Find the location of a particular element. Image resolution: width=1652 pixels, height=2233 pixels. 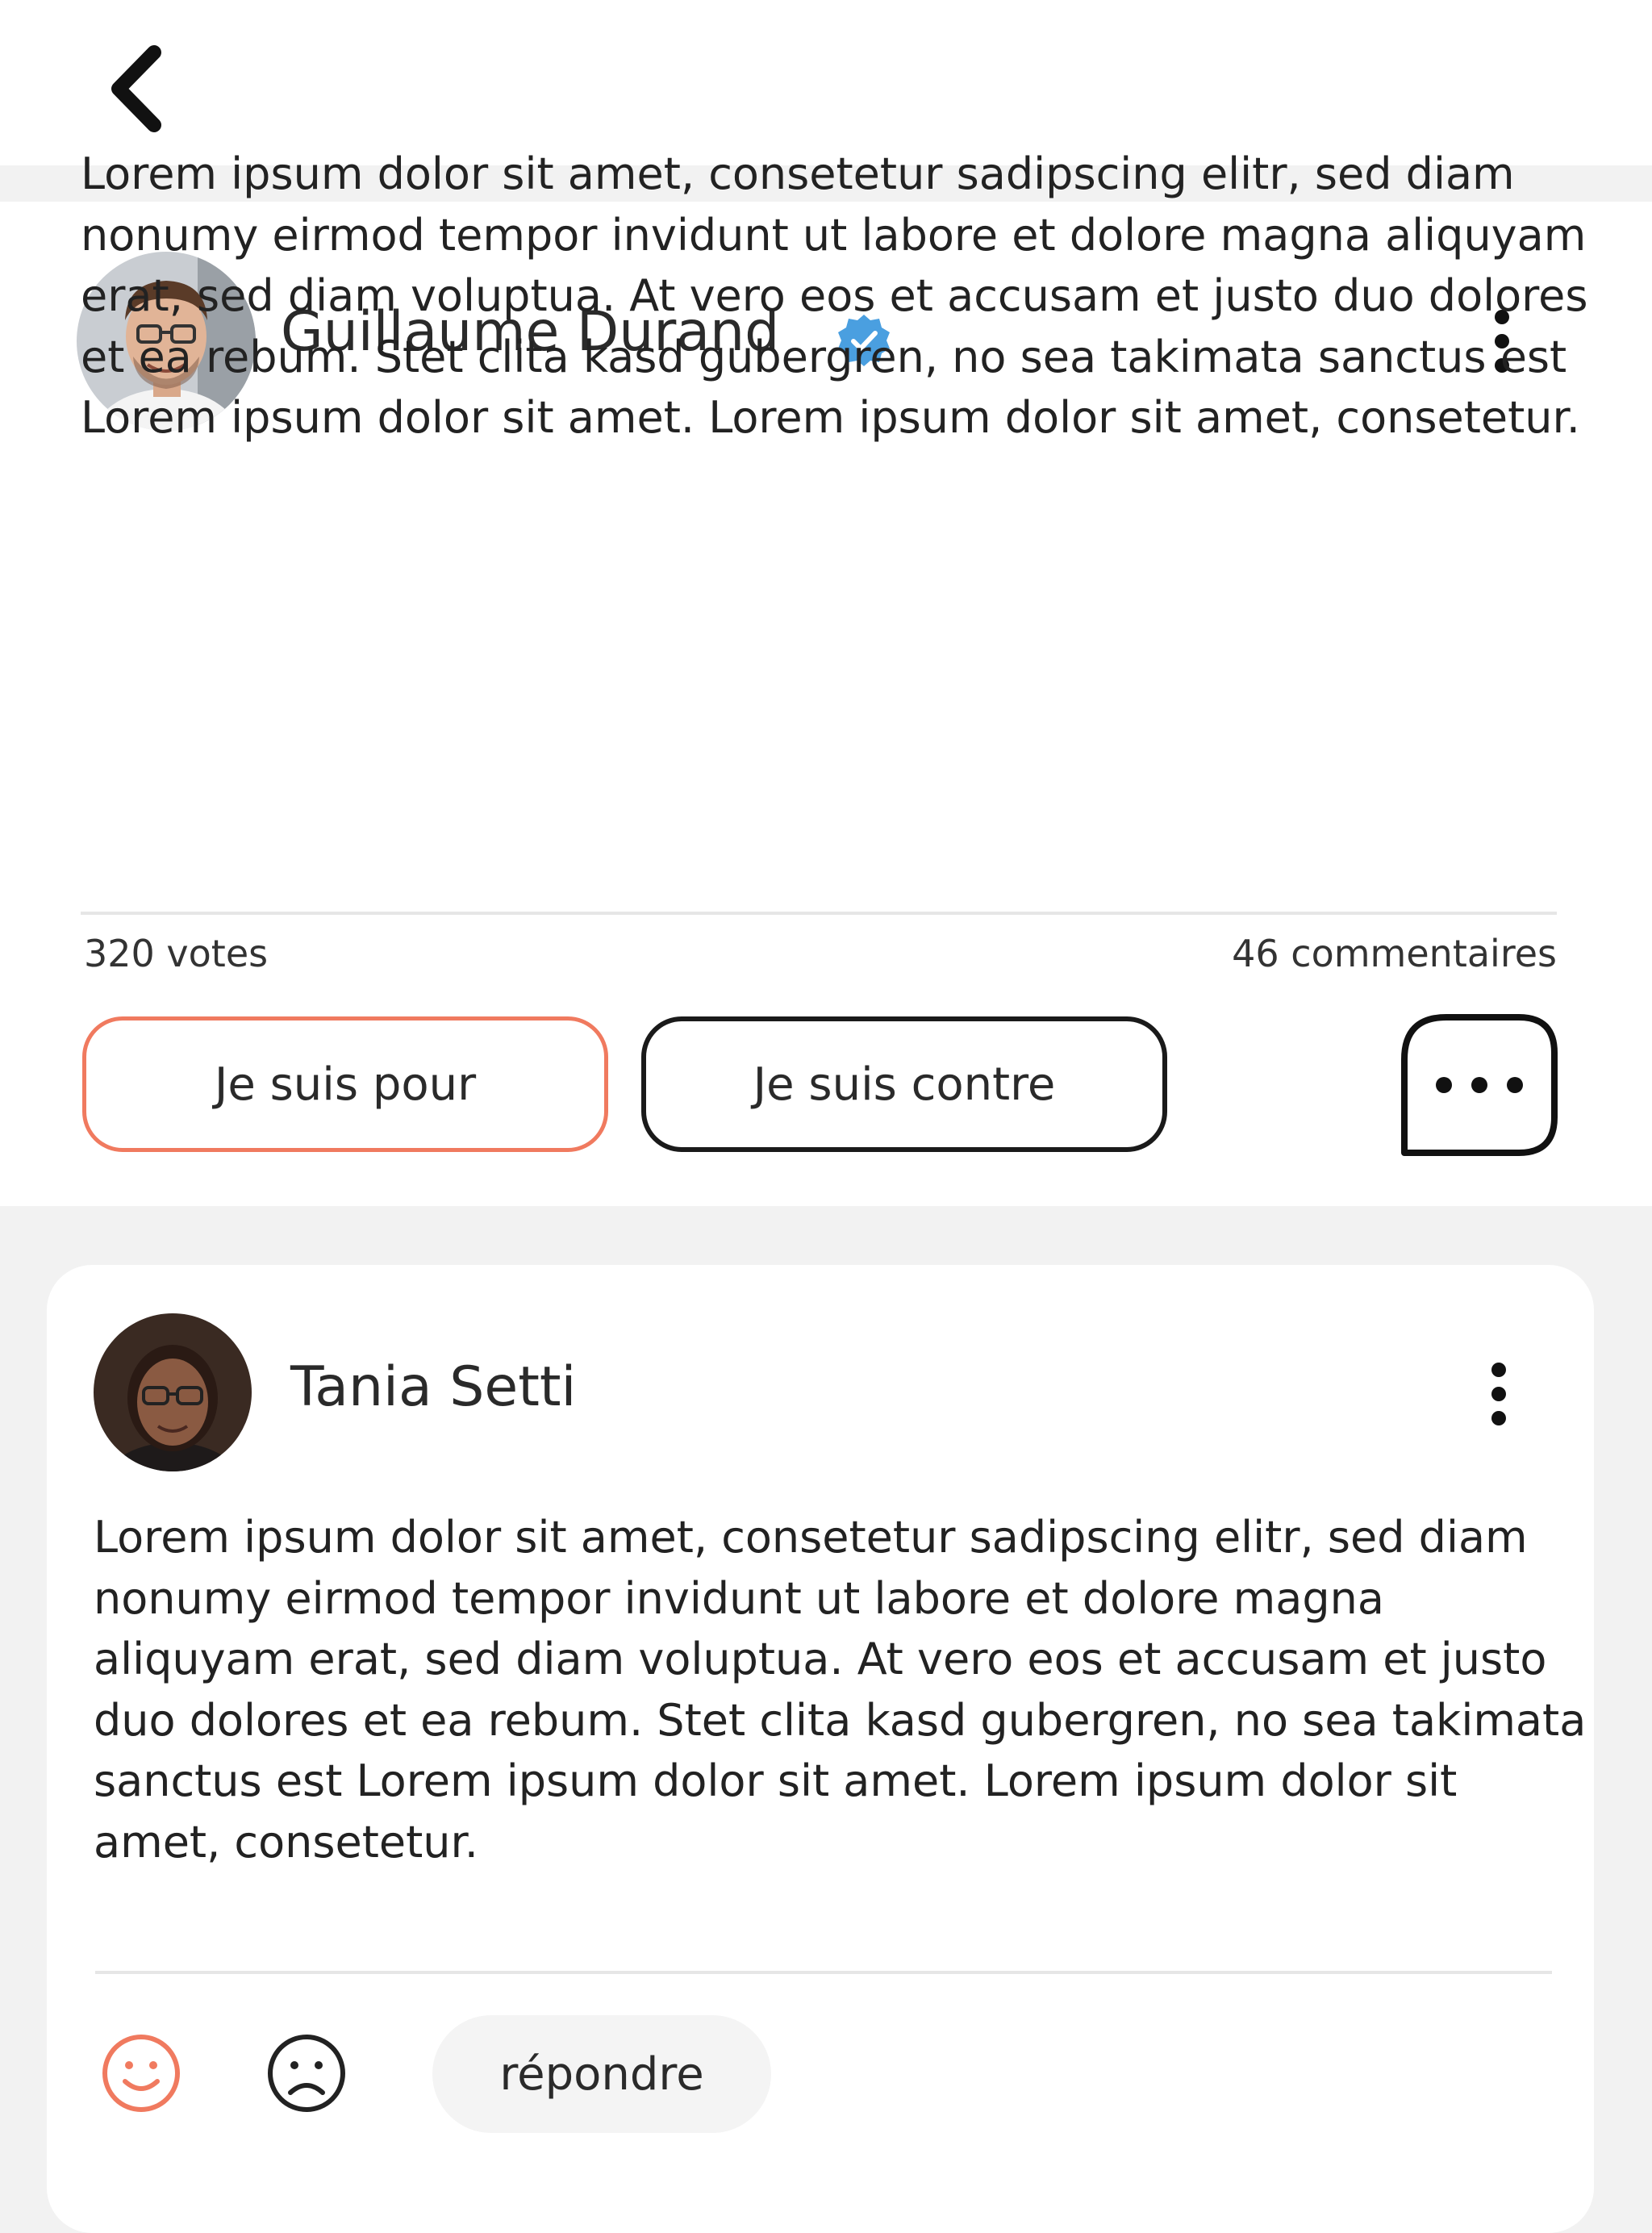

more-vertical-icon is located at coordinates (1498, 1394).